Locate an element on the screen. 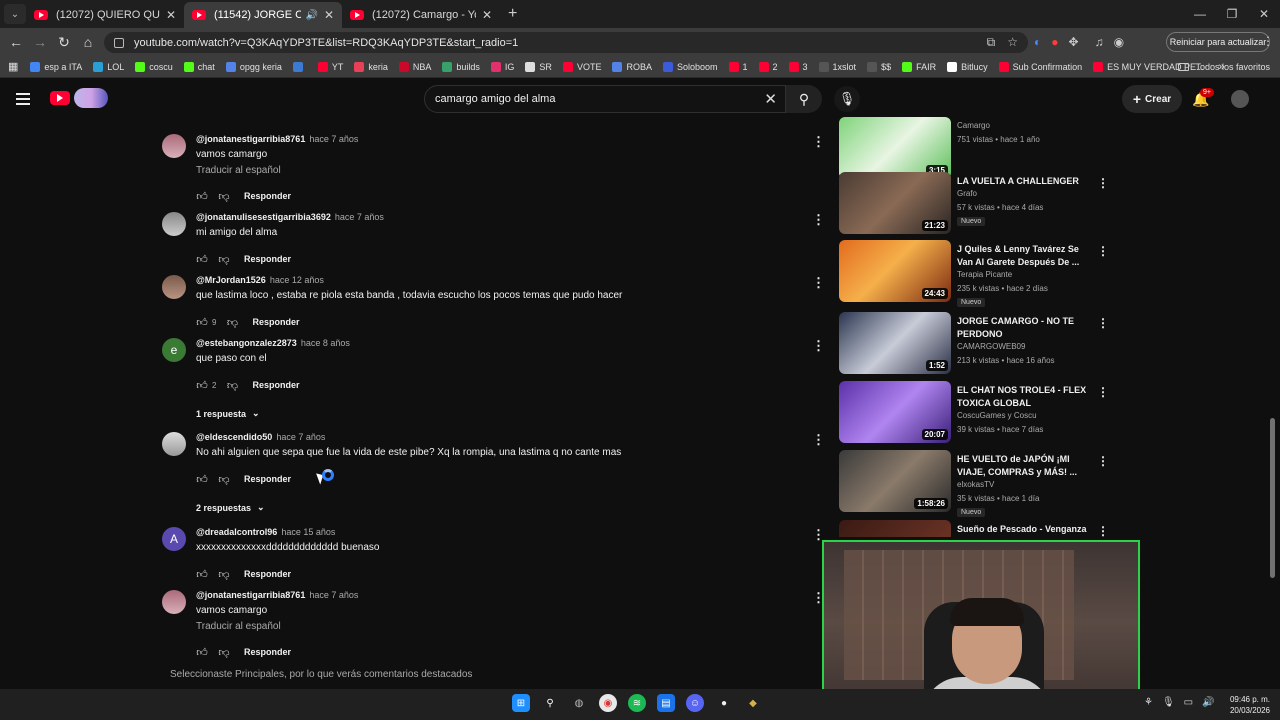  extension-icon: ◐ is located at coordinates (1037, 42).